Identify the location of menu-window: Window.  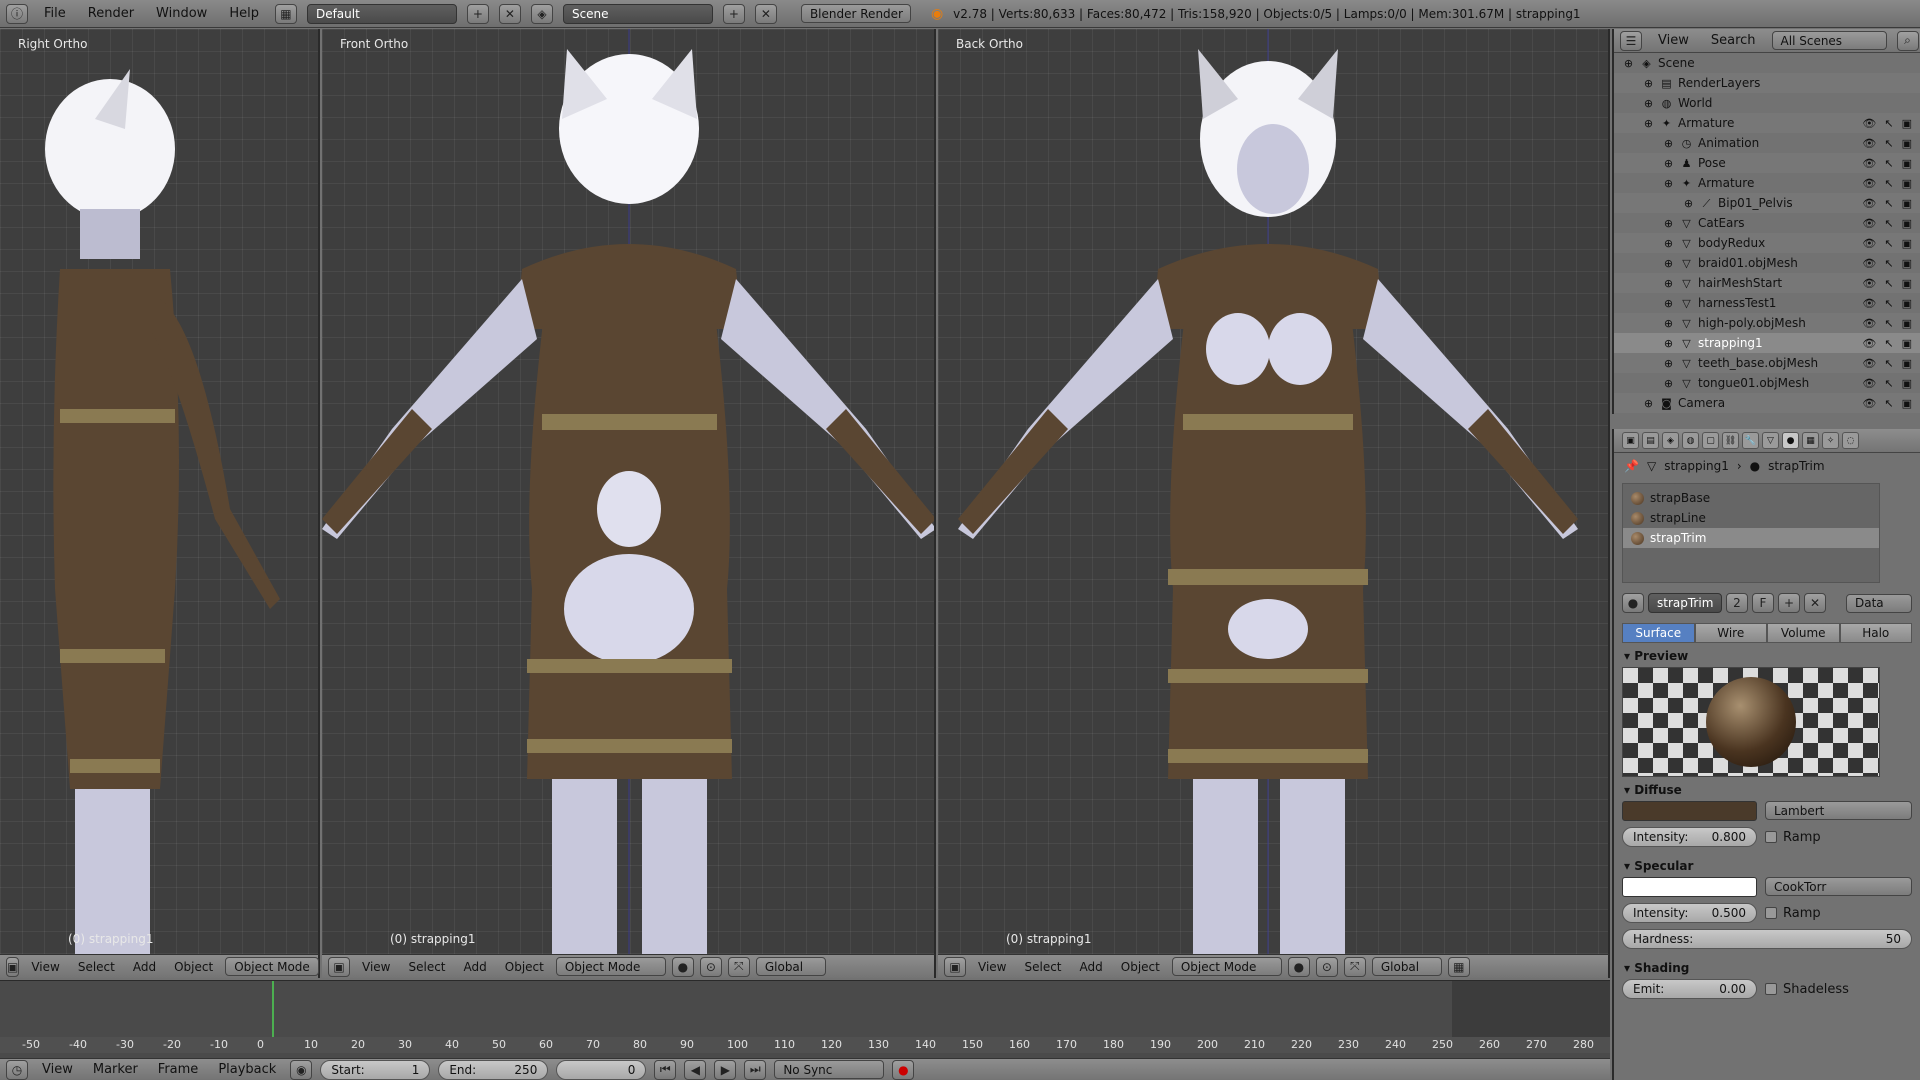
(181, 13).